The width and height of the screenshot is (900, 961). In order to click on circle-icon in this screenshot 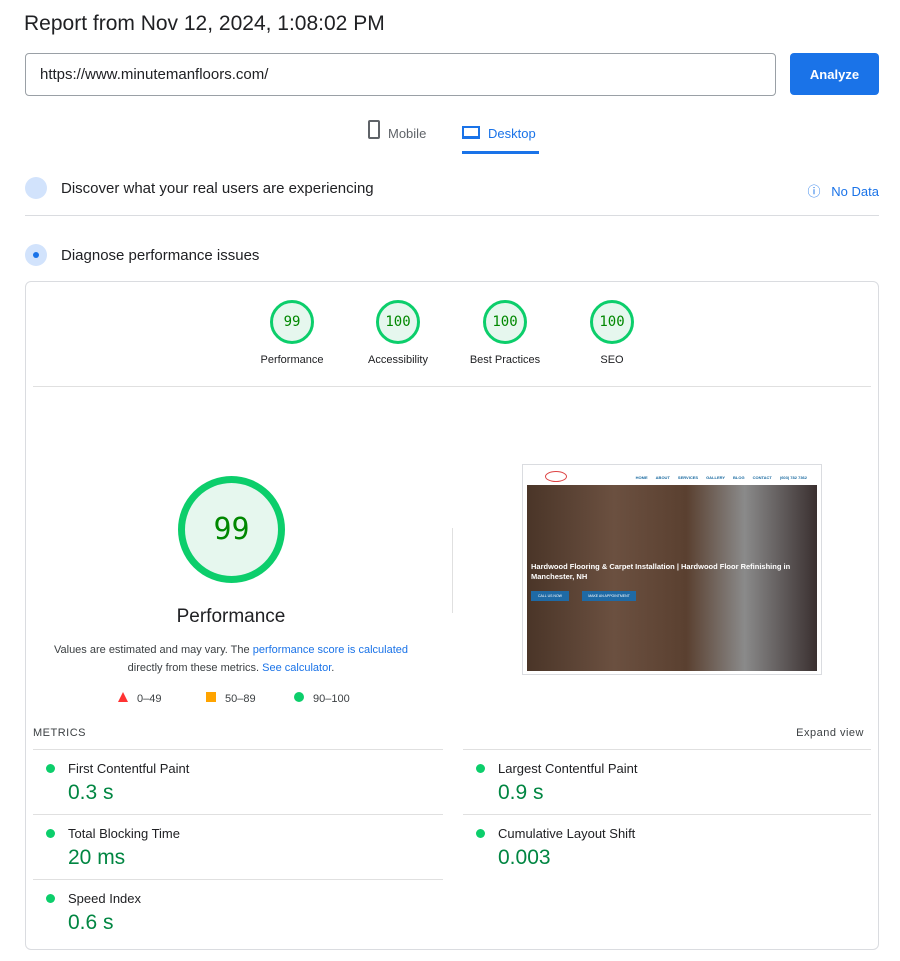, I will do `click(299, 697)`.